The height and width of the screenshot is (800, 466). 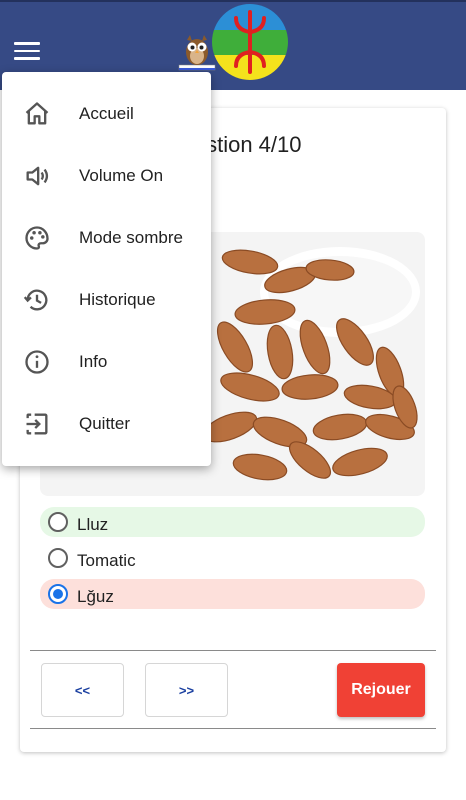 I want to click on radio-button-checked, so click(x=58, y=594).